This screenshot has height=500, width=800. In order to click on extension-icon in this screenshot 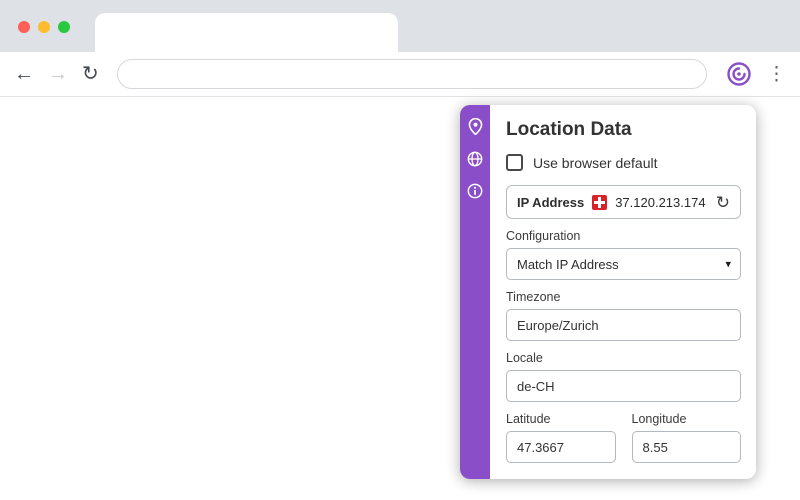, I will do `click(739, 74)`.